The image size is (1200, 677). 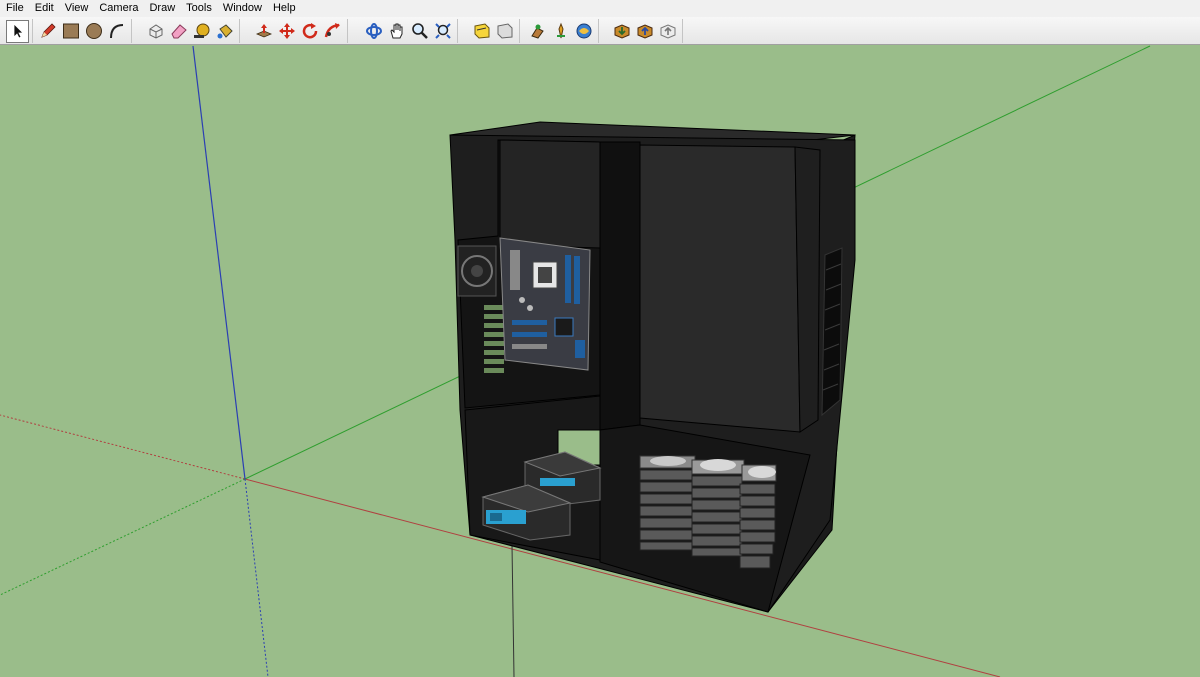 What do you see at coordinates (832, 332) in the screenshot?
I see `side-vent` at bounding box center [832, 332].